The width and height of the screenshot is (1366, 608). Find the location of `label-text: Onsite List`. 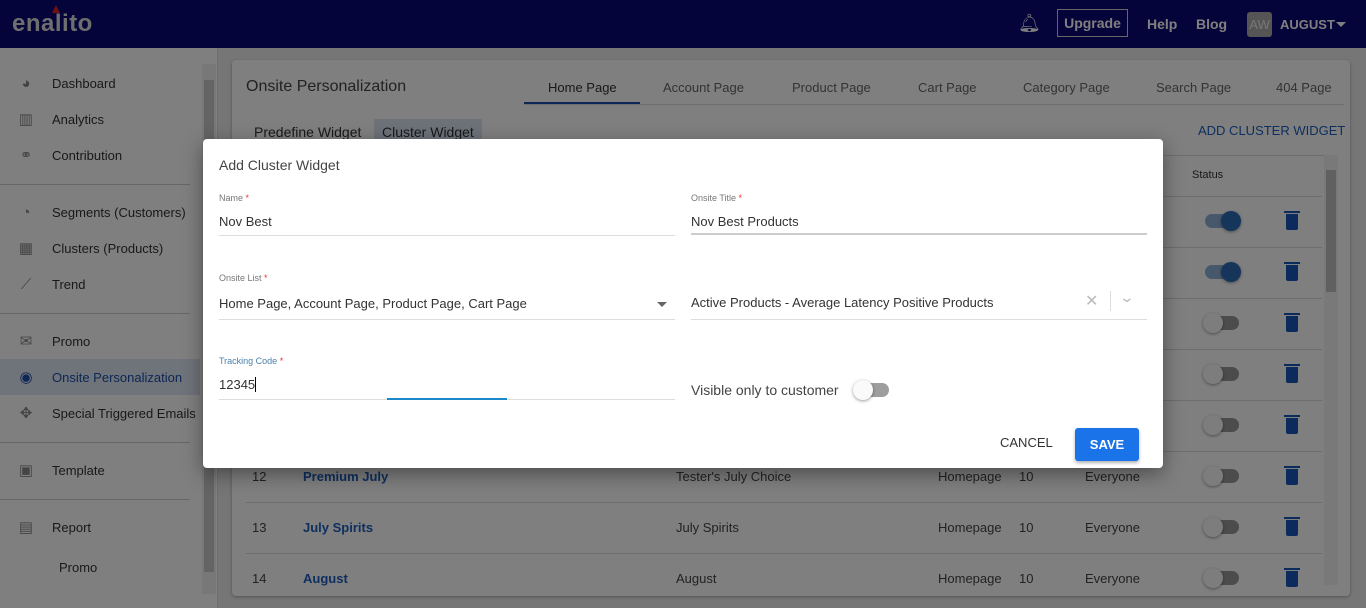

label-text: Onsite List is located at coordinates (240, 278).